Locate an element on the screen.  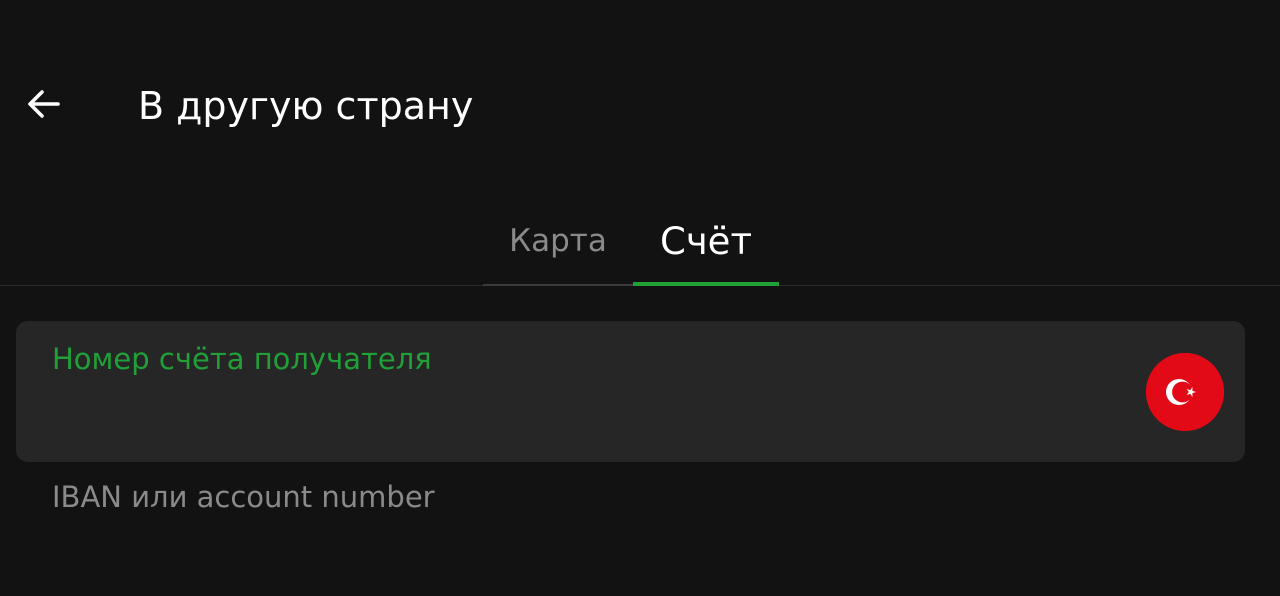
tab-account-active-indicator is located at coordinates (706, 284).